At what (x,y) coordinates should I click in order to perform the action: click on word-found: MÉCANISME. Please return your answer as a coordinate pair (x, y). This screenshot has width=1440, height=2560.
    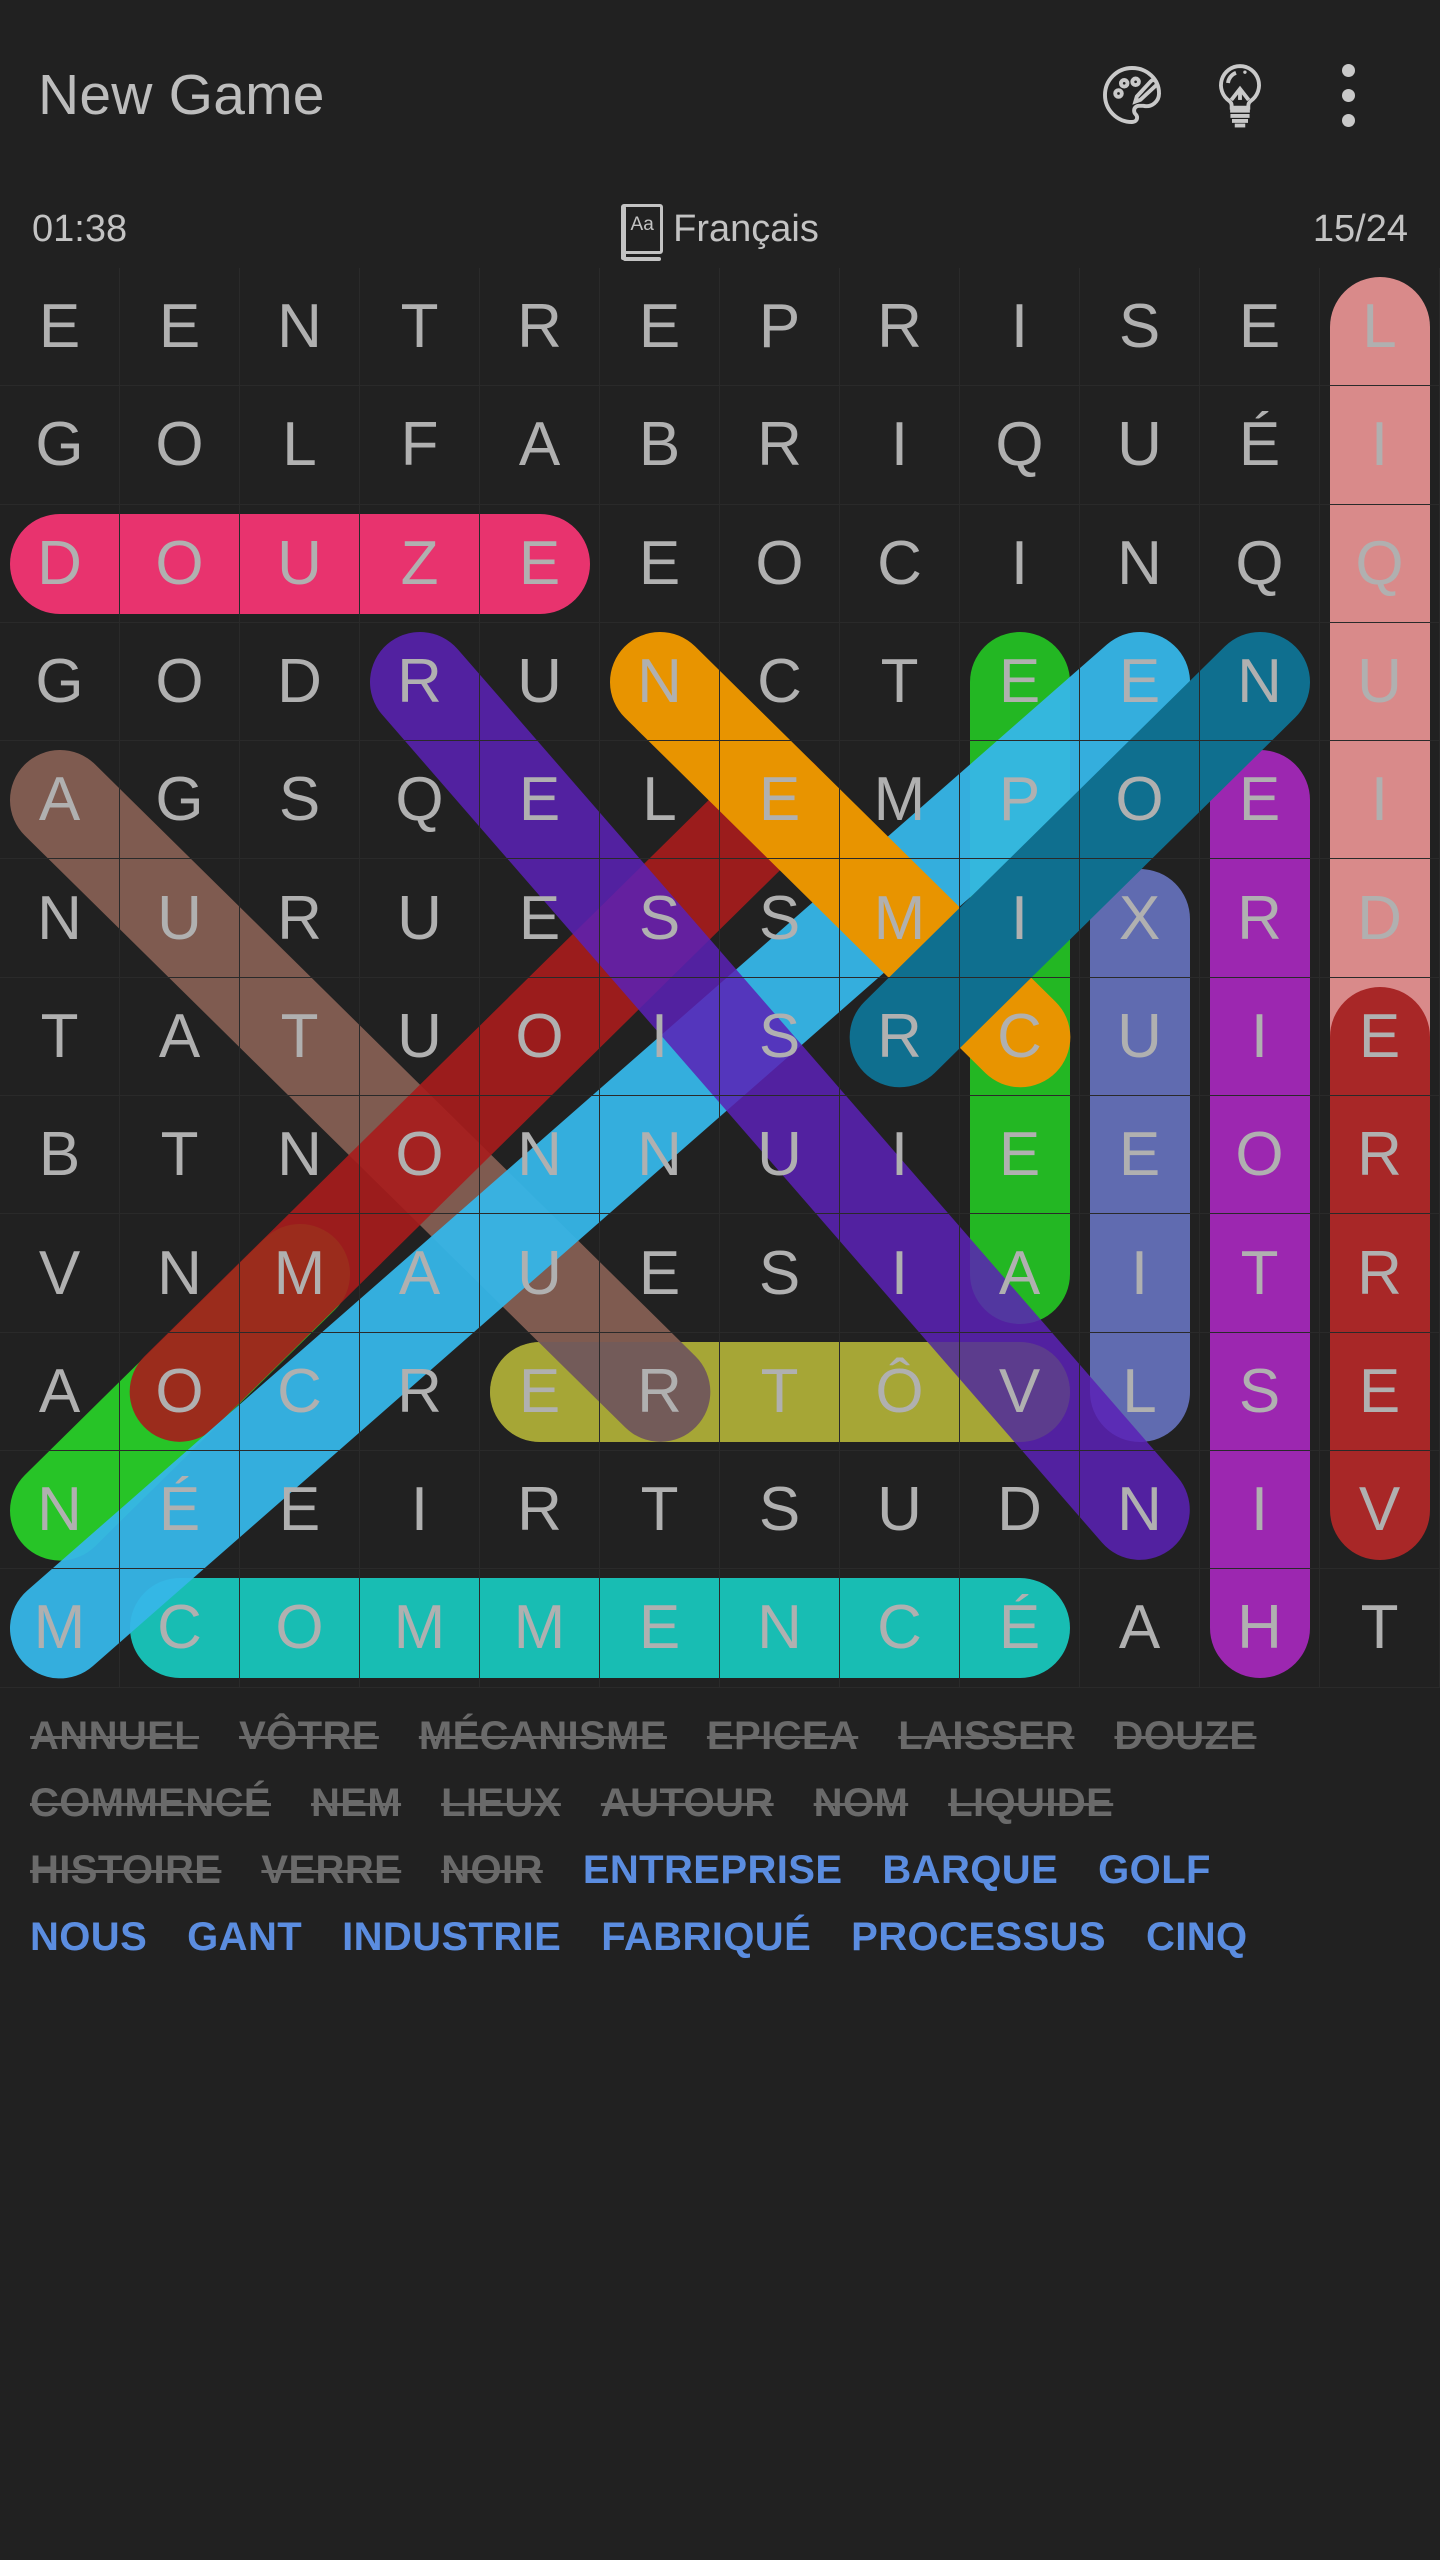
    Looking at the image, I should click on (543, 1736).